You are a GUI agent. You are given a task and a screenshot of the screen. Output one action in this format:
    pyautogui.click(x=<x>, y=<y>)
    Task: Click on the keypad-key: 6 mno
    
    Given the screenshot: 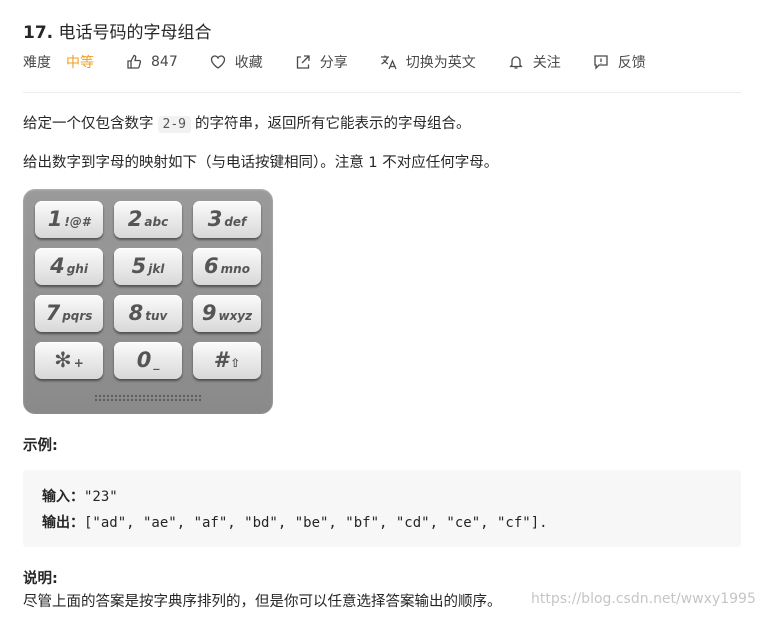 What is the action you would take?
    pyautogui.click(x=227, y=266)
    